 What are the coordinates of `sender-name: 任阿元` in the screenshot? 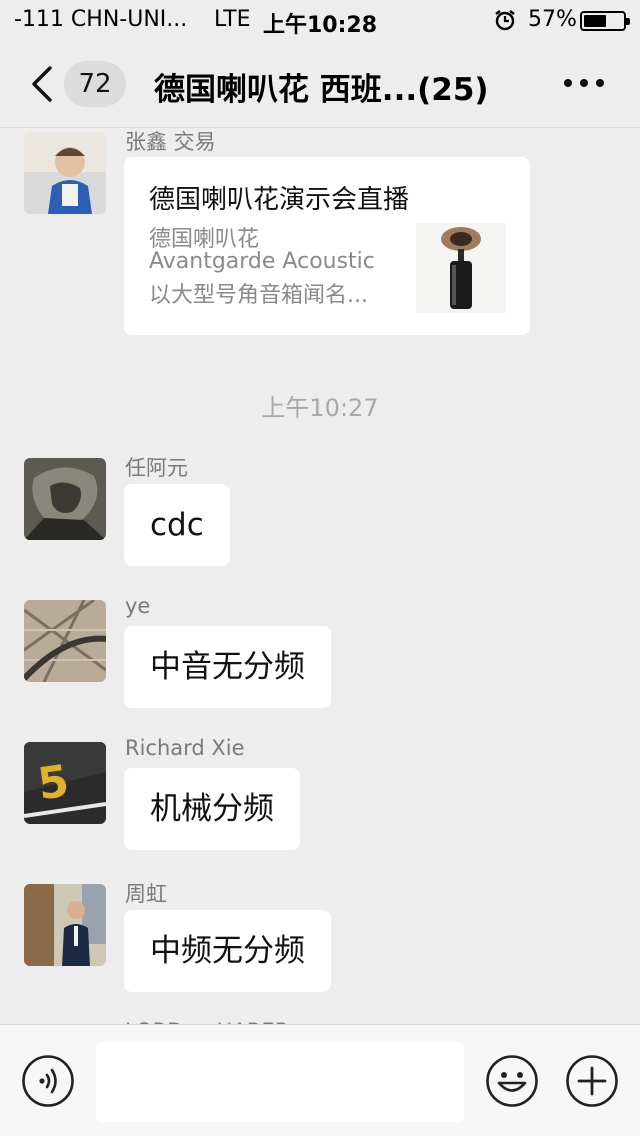 It's located at (156, 468).